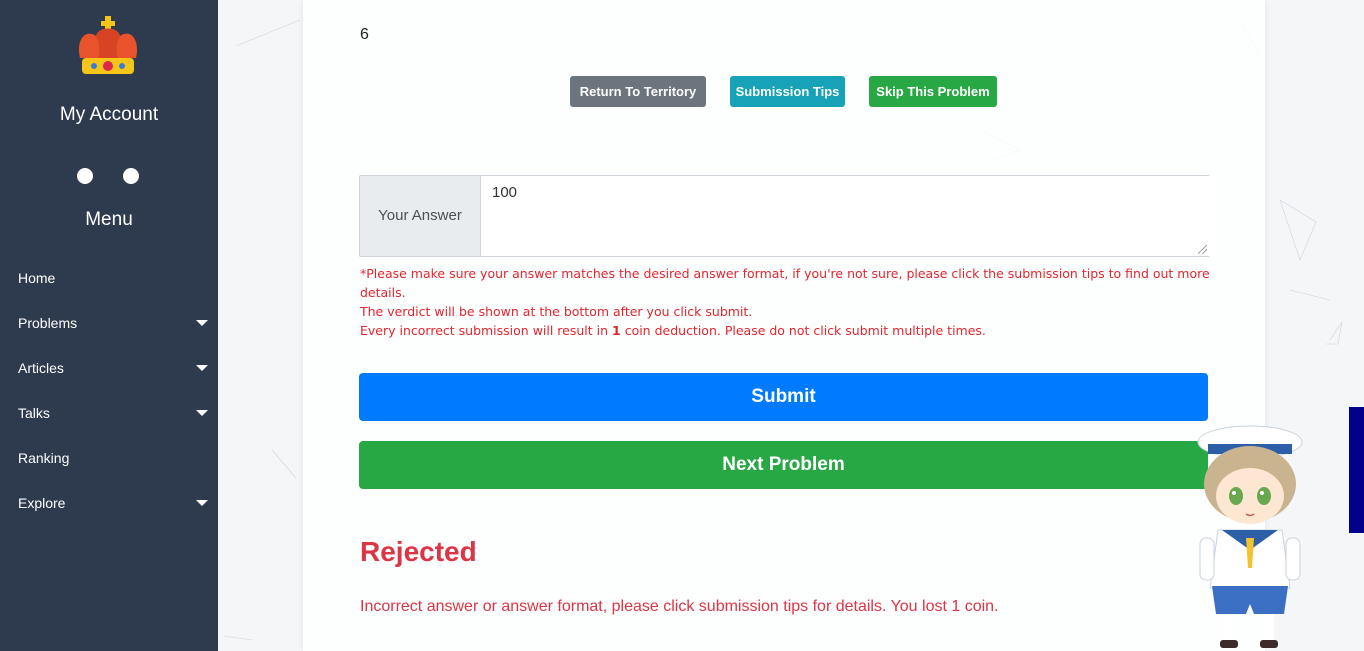  I want to click on sidebar-item-label: Home, so click(37, 278).